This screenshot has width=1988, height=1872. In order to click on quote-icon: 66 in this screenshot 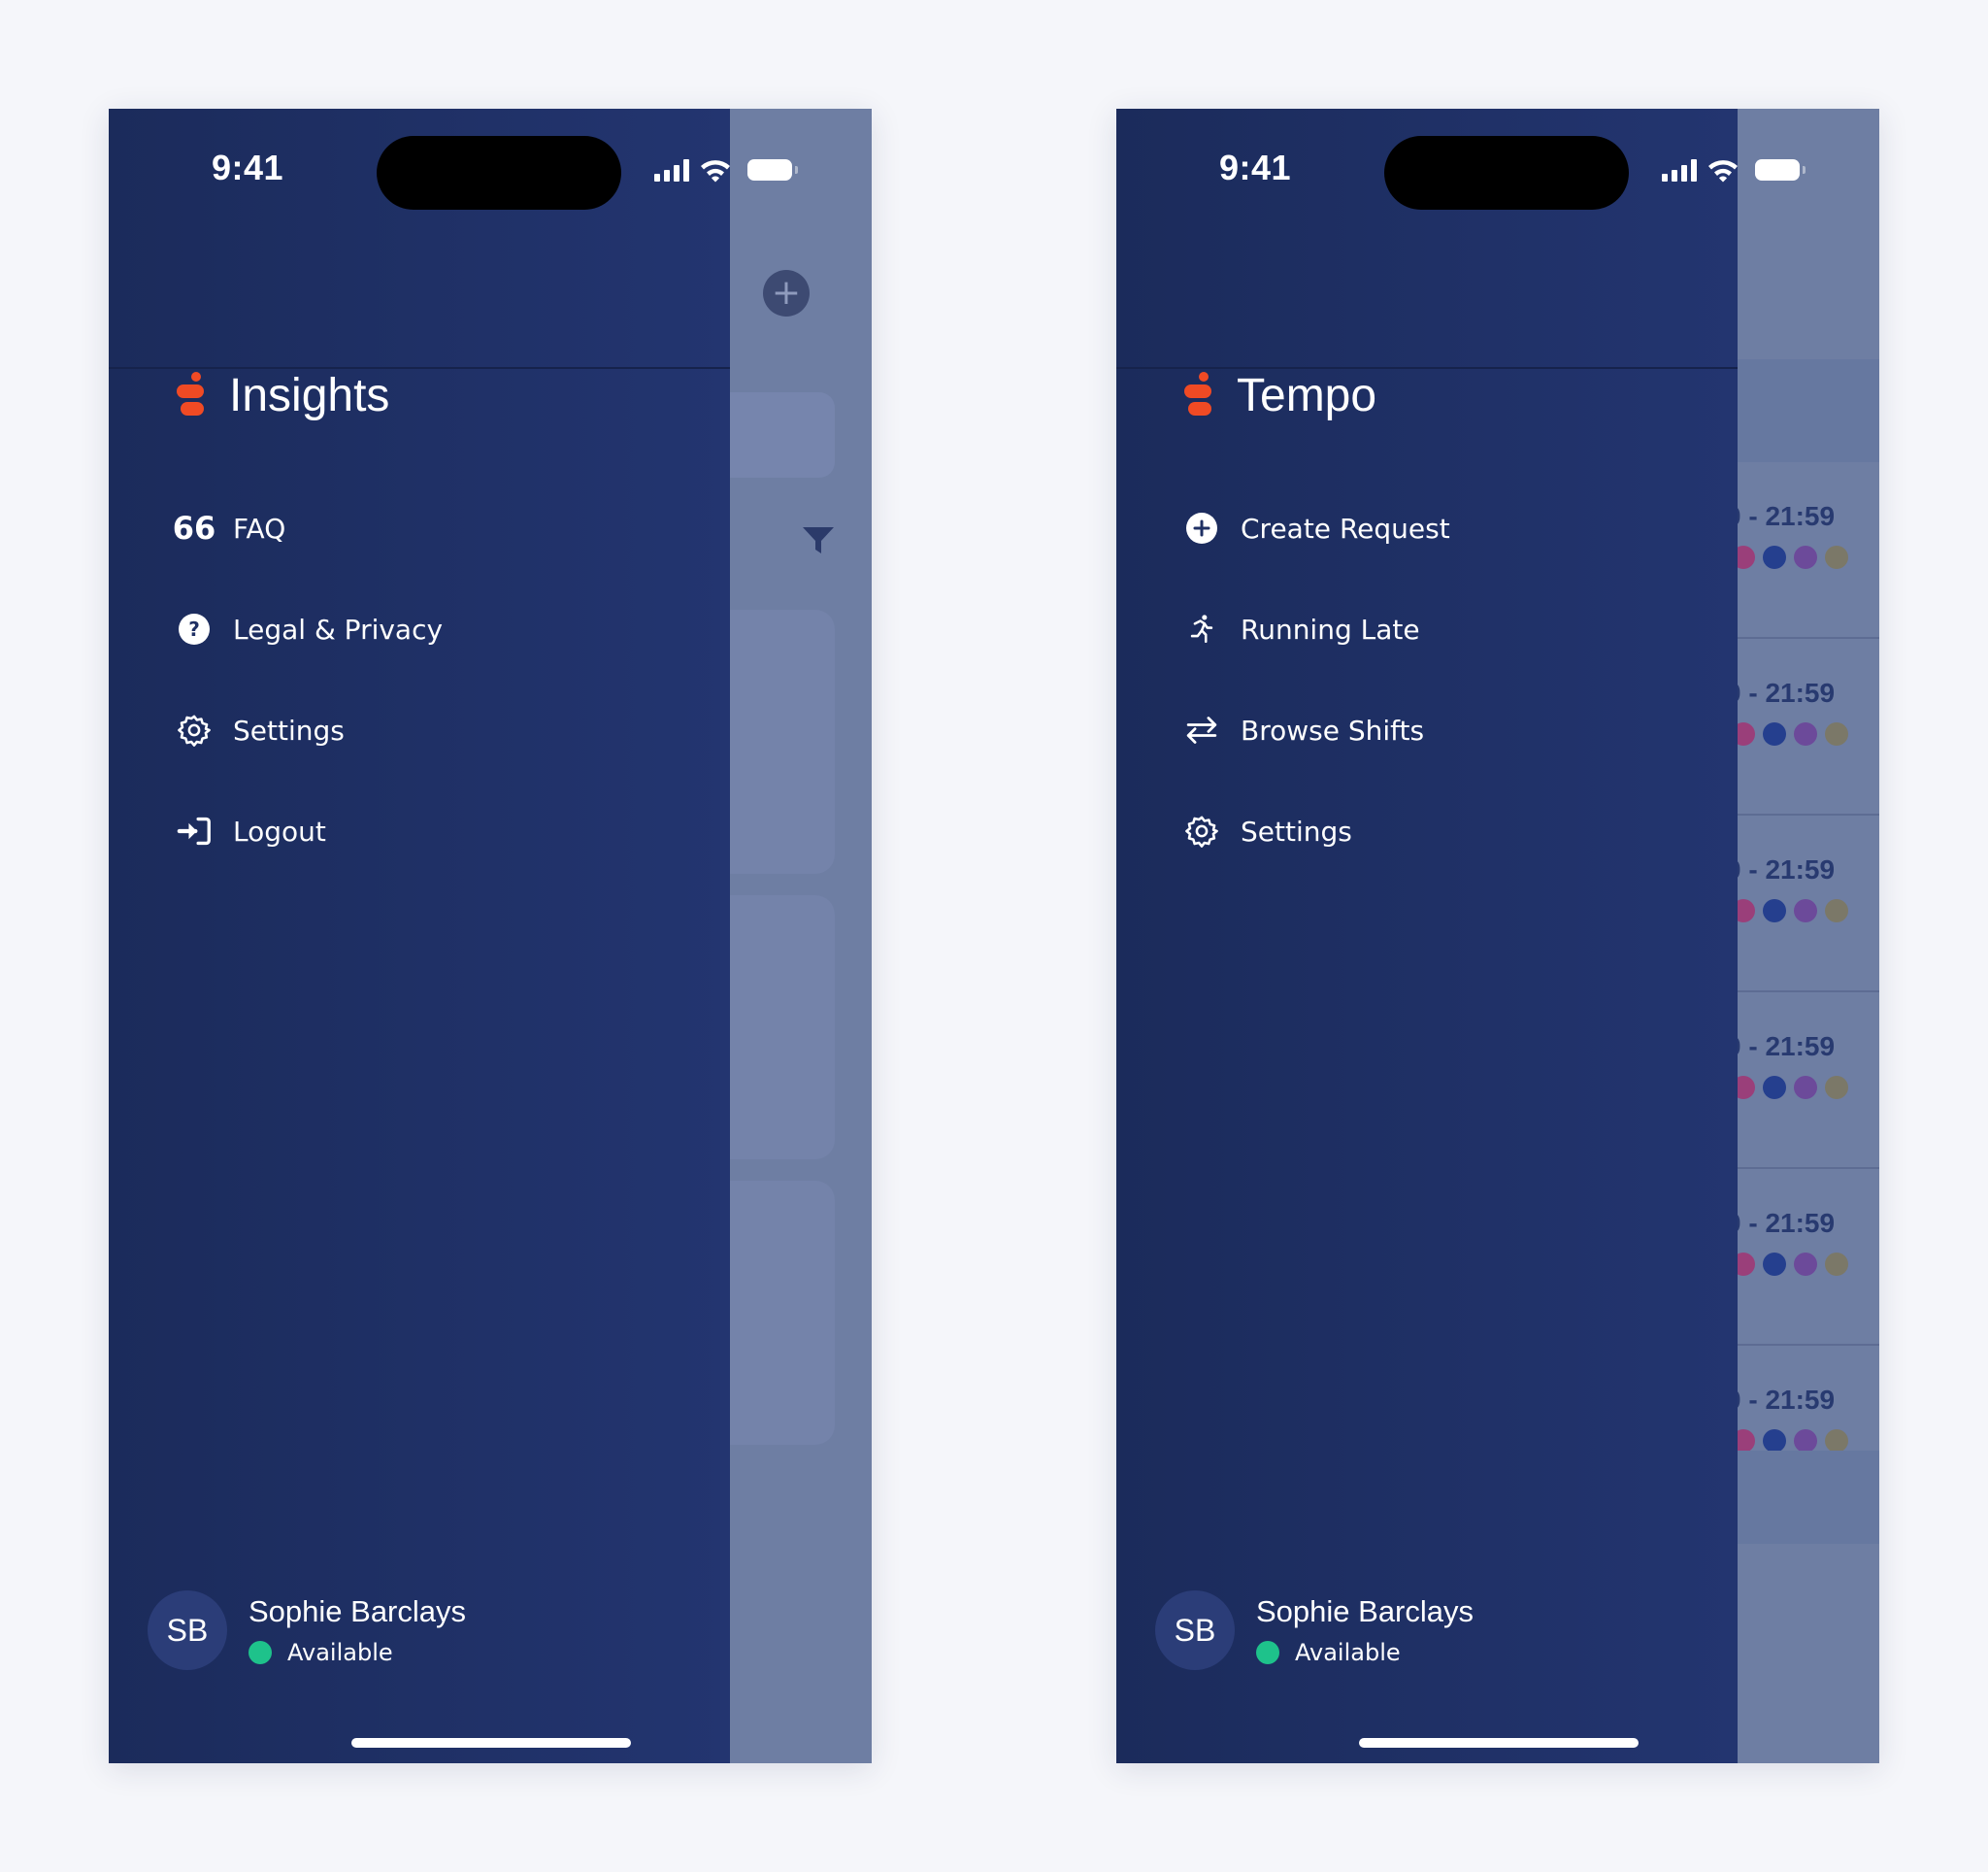, I will do `click(194, 528)`.